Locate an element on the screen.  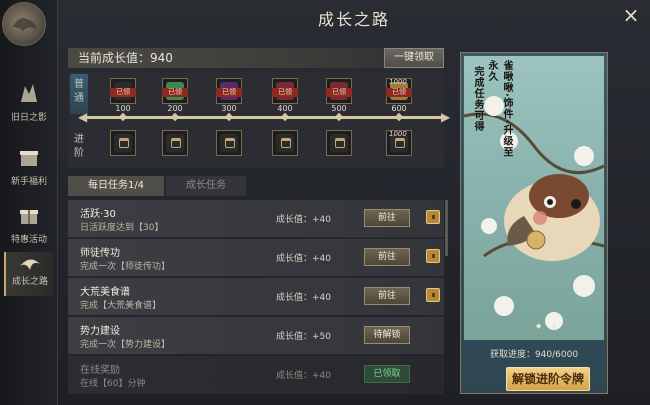
task-description: 完成一次【师徒传功】 is located at coordinates (125, 267).